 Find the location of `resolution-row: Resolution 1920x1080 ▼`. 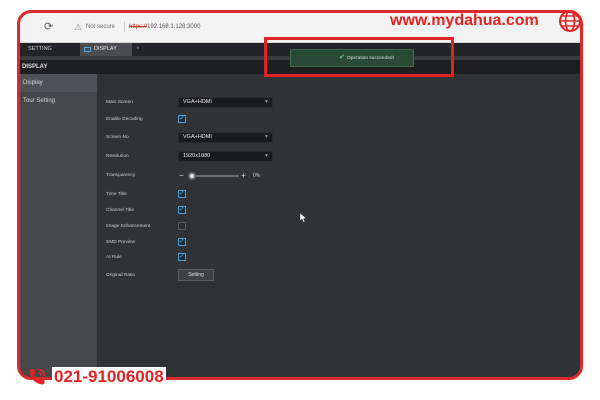

resolution-row: Resolution 1920x1080 ▼ is located at coordinates (286, 157).